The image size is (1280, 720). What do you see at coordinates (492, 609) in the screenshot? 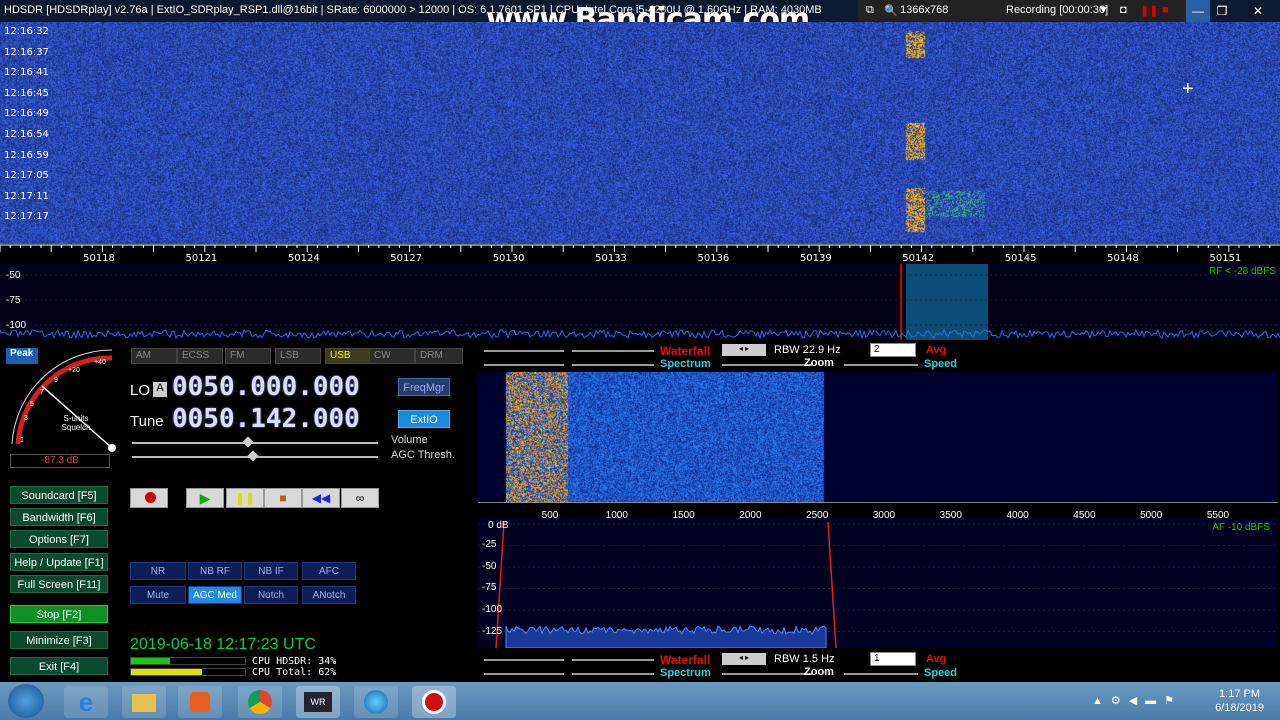
I see `audio-db-label: -100` at bounding box center [492, 609].